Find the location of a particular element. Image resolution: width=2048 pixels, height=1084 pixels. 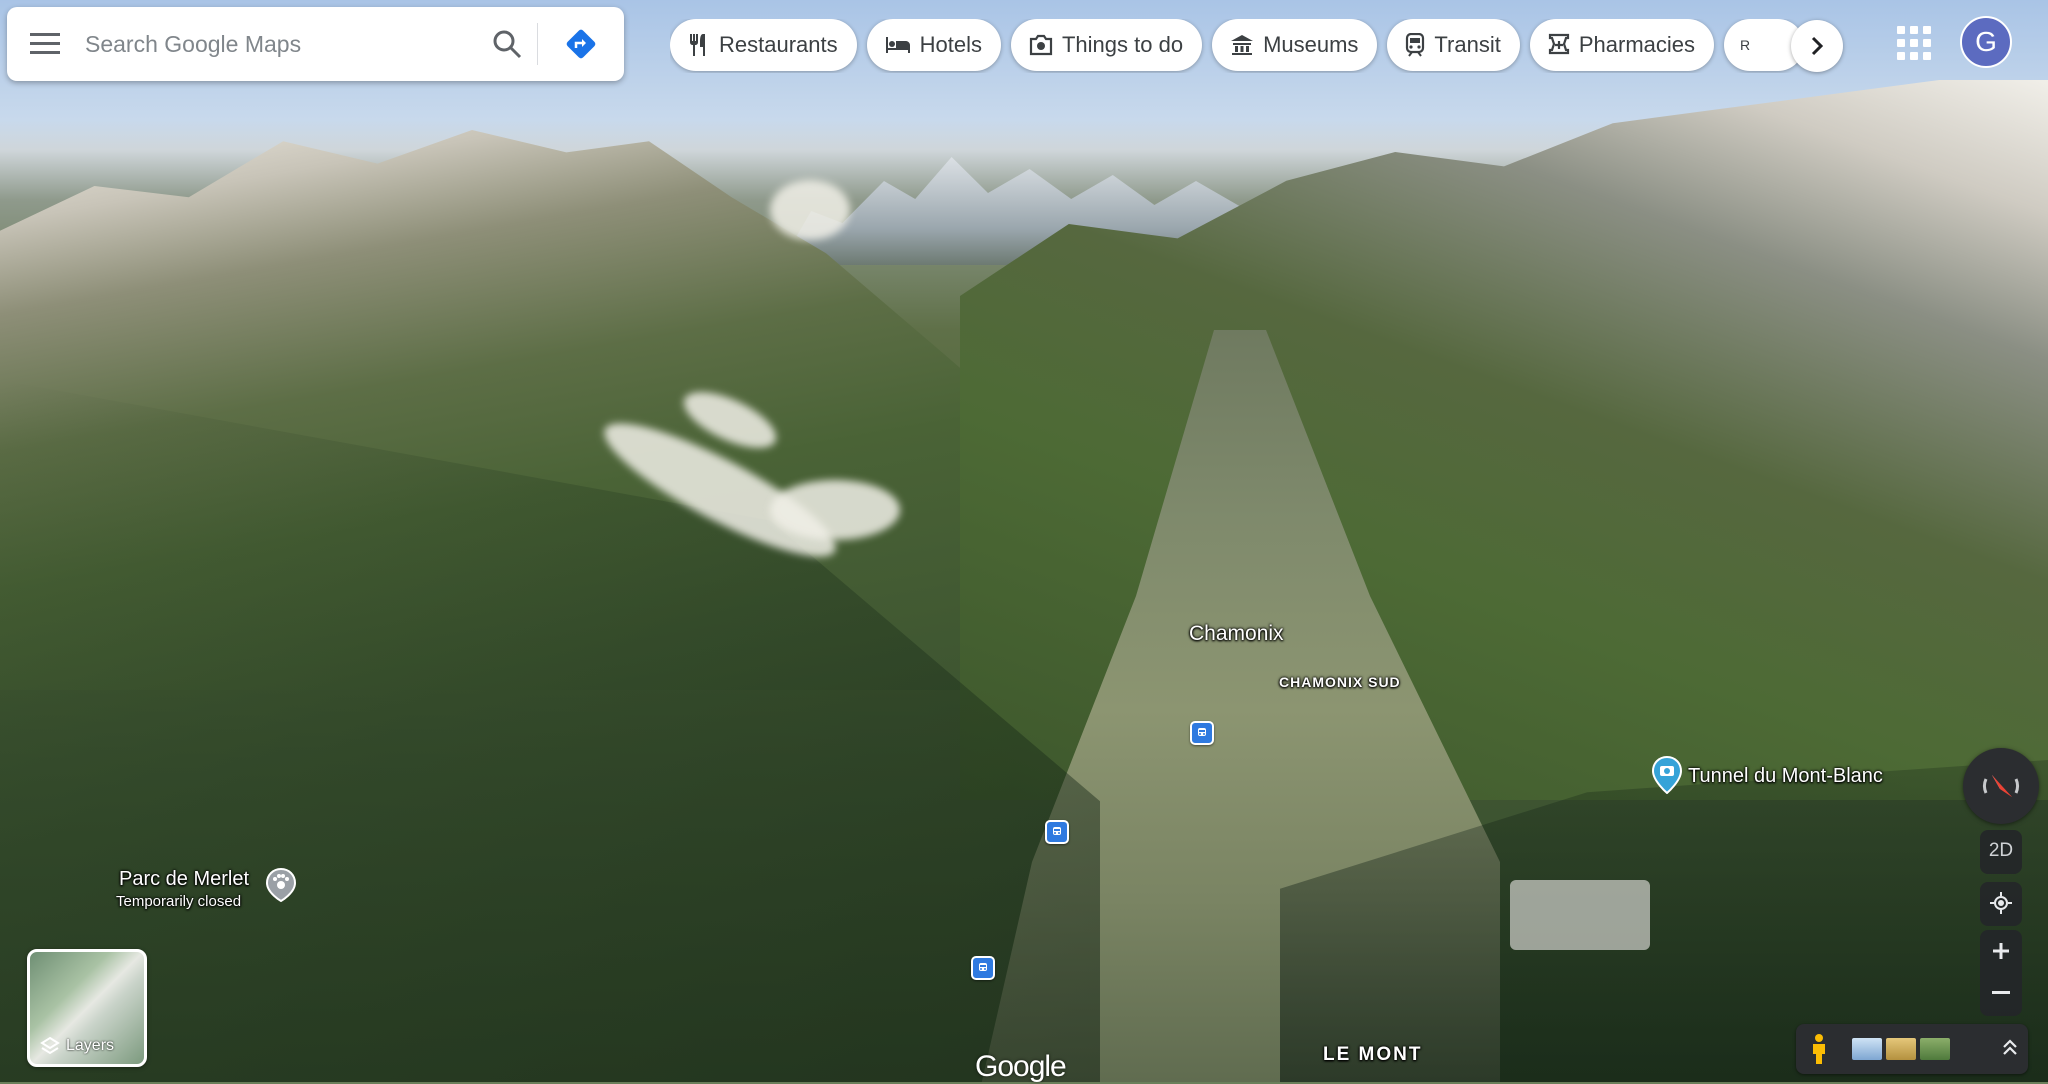

pegman-icon is located at coordinates (1819, 1049).